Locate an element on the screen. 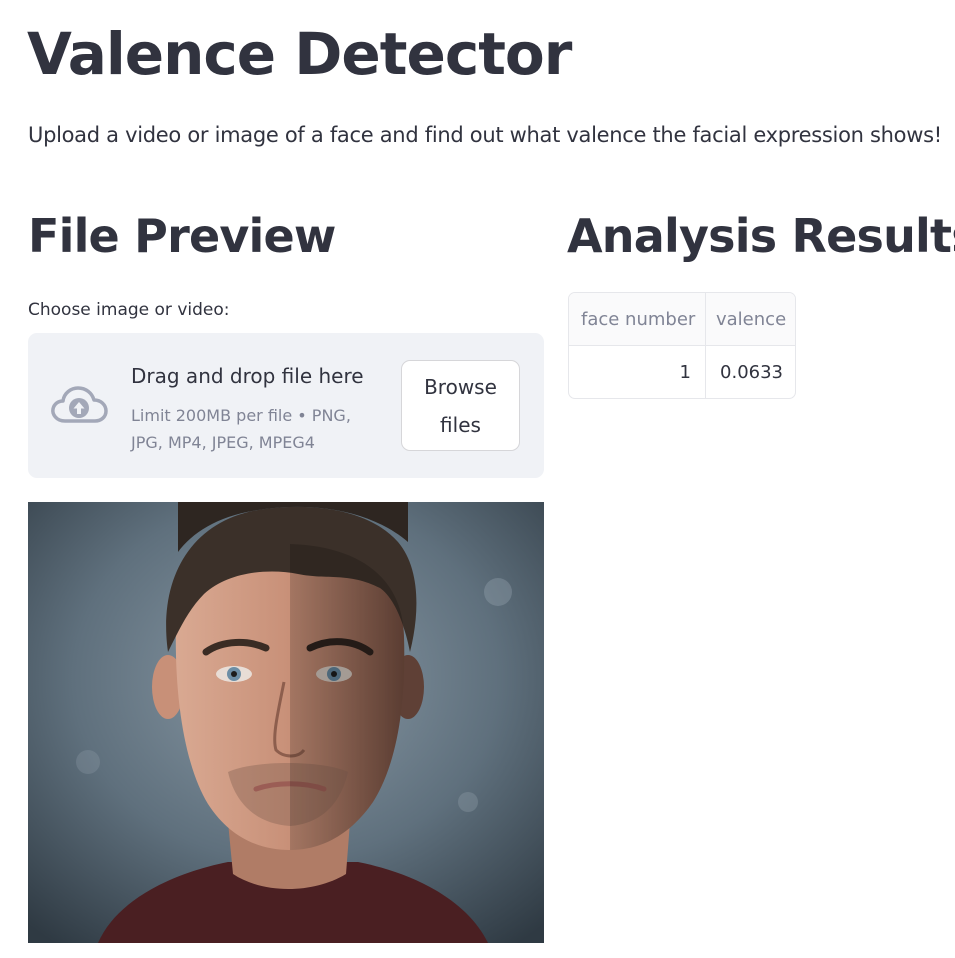 Image resolution: width=955 pixels, height=958 pixels. results-table: face number valence 1 0.0633 is located at coordinates (682, 345).